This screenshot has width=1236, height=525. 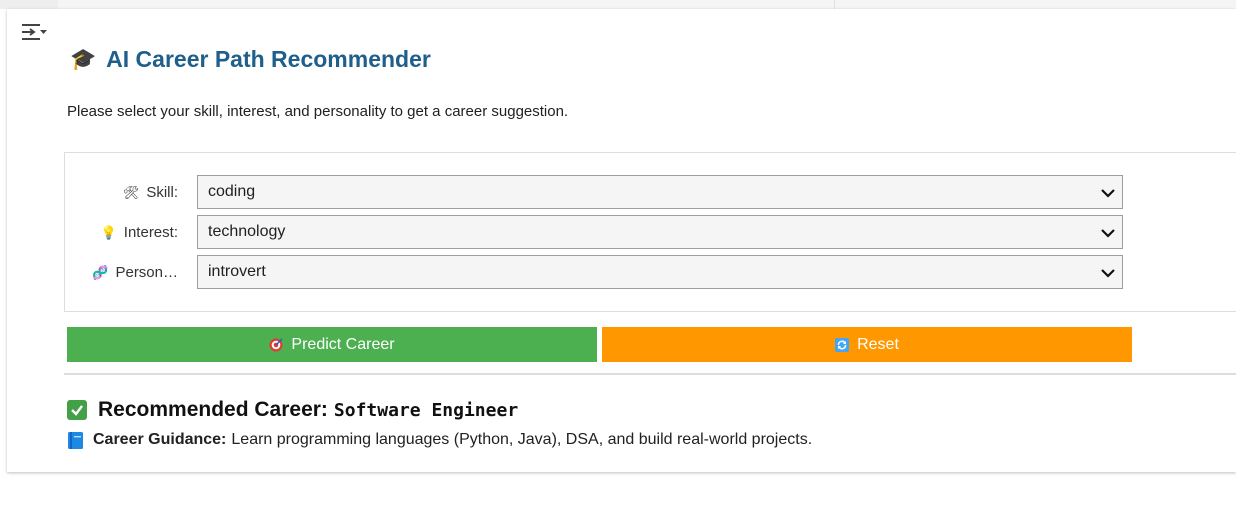 I want to click on divider, so click(x=650, y=374).